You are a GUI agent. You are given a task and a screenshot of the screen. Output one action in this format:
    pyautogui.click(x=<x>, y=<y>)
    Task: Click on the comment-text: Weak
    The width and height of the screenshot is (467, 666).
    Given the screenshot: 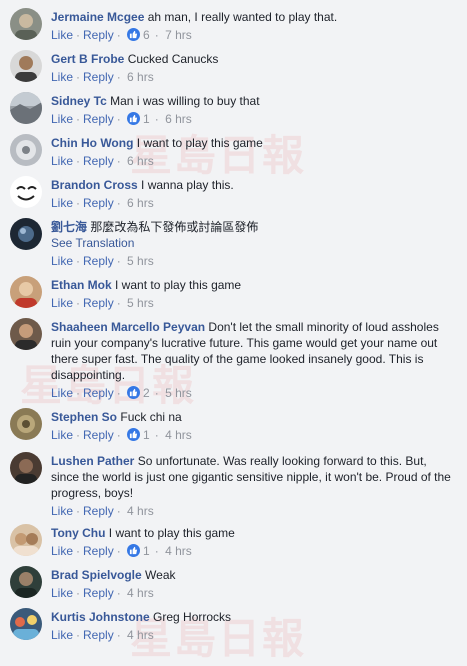 What is the action you would take?
    pyautogui.click(x=160, y=575)
    